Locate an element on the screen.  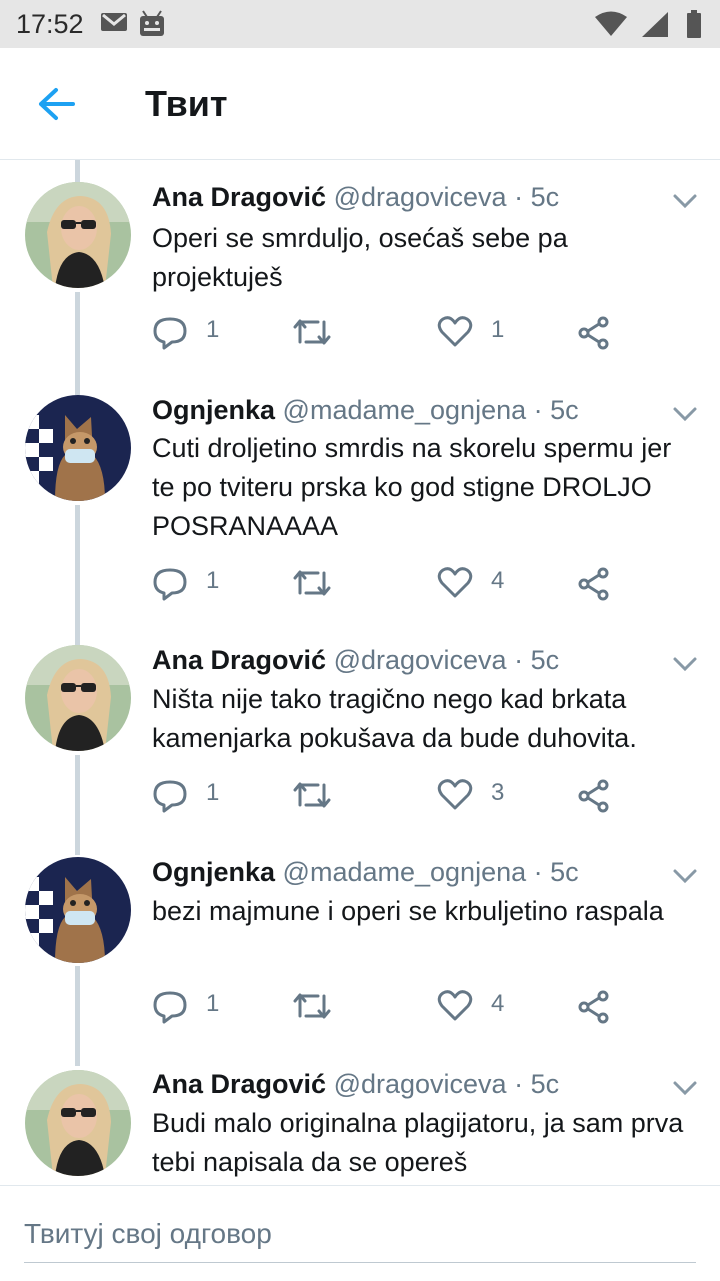
gmail-icon is located at coordinates (114, 24).